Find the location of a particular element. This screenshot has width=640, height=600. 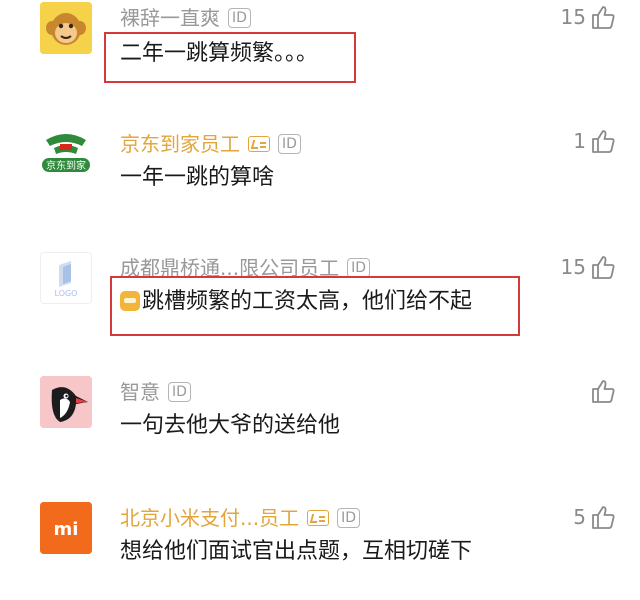

logo-placeholder-icon: LOGO is located at coordinates (66, 278).